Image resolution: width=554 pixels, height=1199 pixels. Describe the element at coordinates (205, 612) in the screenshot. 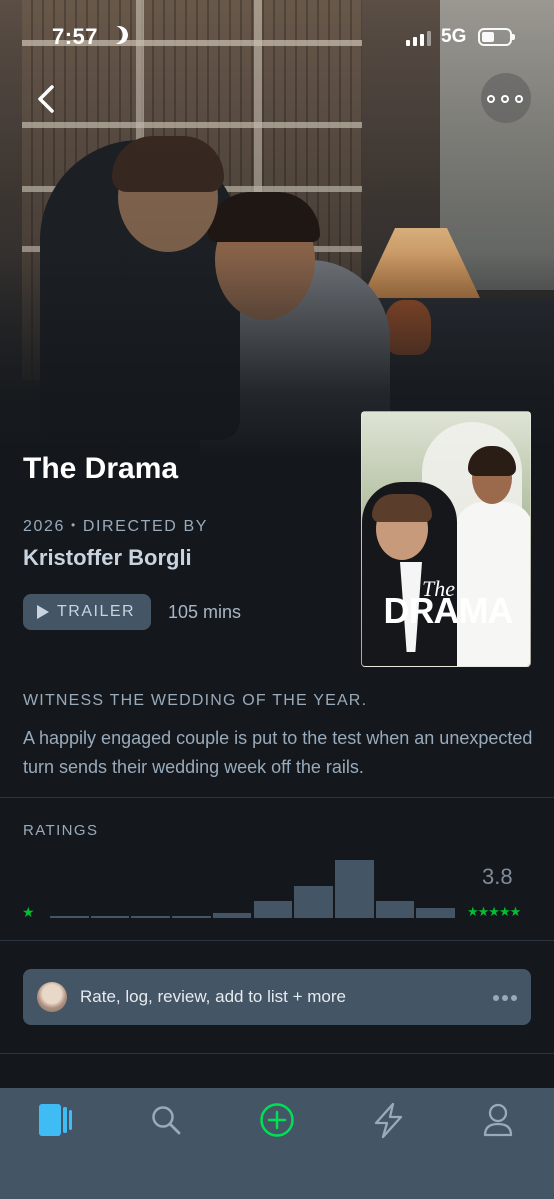

I see `runtime: 105 mins` at that location.